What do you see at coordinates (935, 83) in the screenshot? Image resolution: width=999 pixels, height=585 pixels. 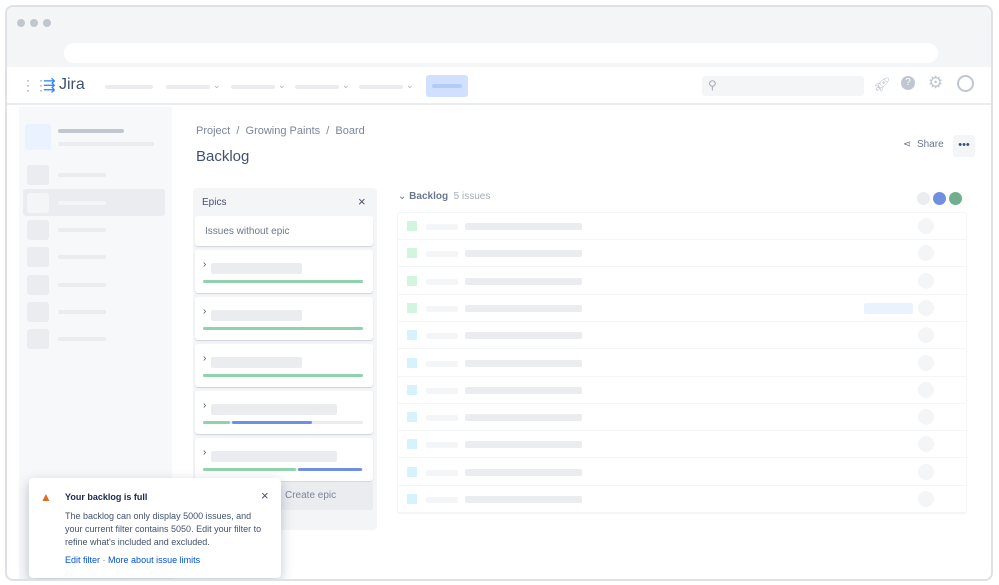 I see `settings-icon: ⚙` at bounding box center [935, 83].